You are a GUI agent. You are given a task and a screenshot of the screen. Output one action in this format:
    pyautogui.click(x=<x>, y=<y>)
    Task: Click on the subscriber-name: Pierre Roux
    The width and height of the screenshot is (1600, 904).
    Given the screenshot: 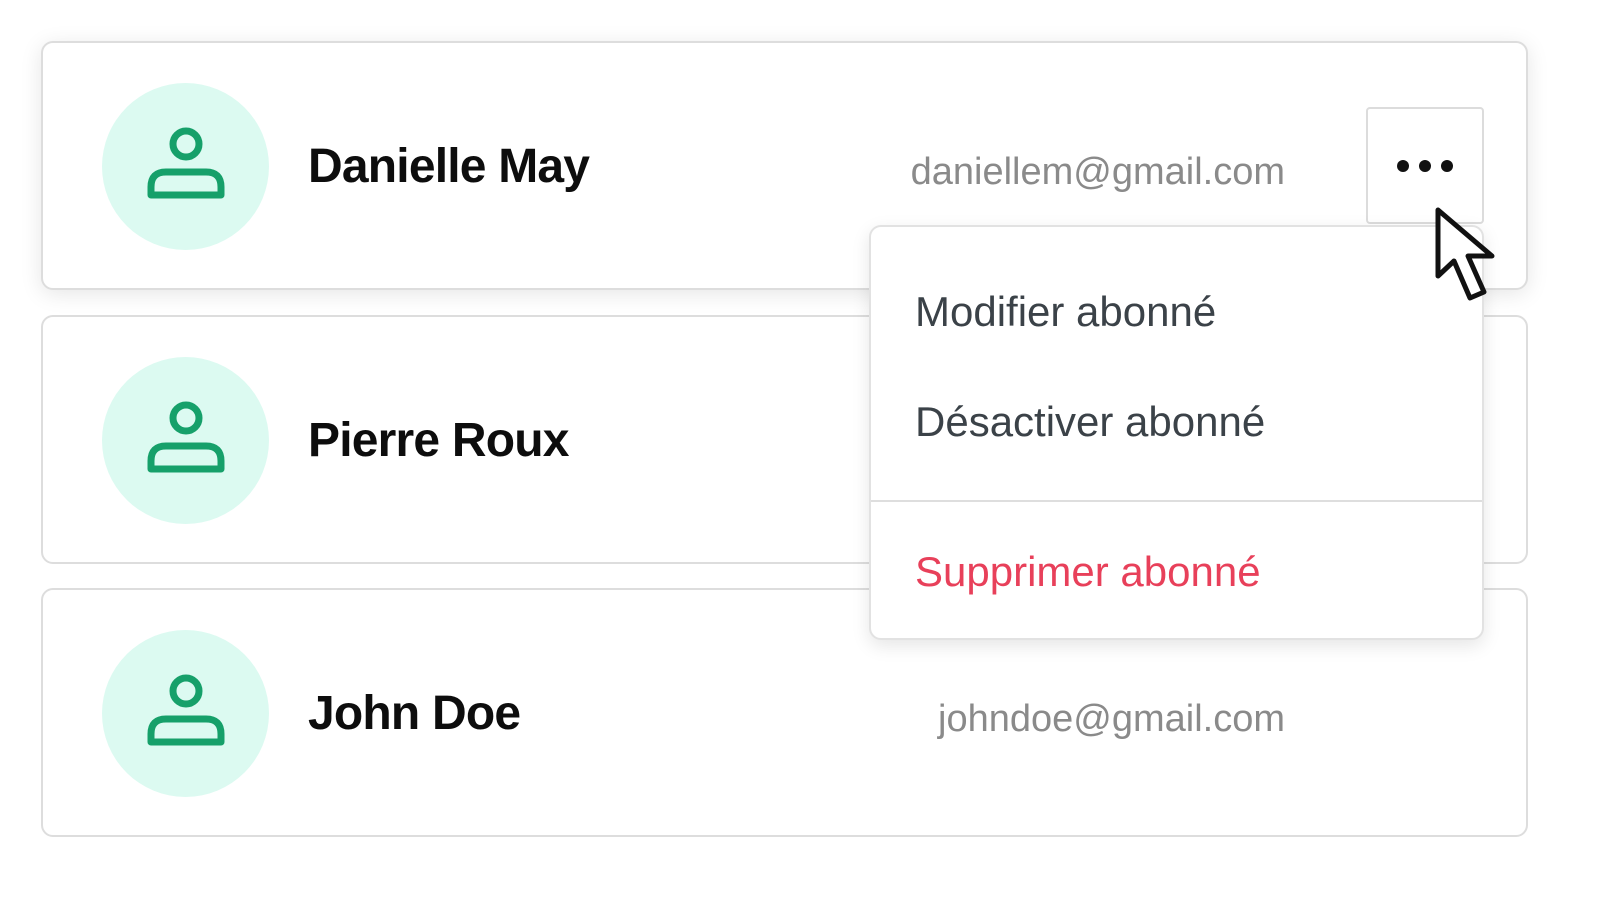 What is the action you would take?
    pyautogui.click(x=438, y=440)
    